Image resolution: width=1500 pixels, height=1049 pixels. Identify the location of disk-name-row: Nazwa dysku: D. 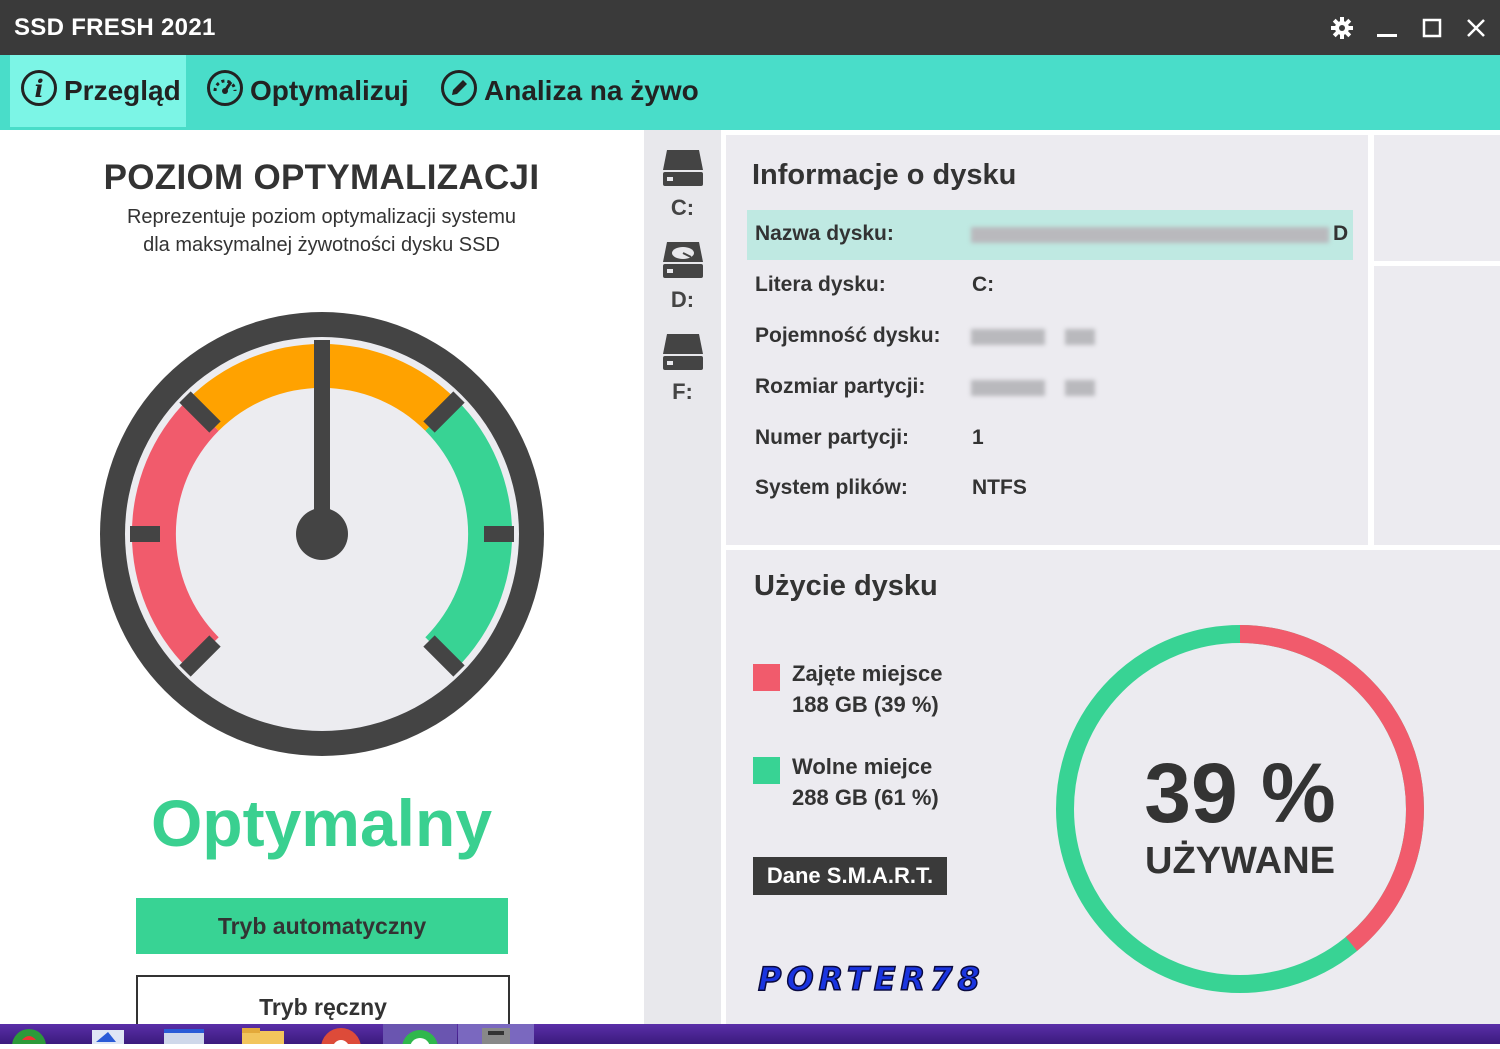
(1050, 235).